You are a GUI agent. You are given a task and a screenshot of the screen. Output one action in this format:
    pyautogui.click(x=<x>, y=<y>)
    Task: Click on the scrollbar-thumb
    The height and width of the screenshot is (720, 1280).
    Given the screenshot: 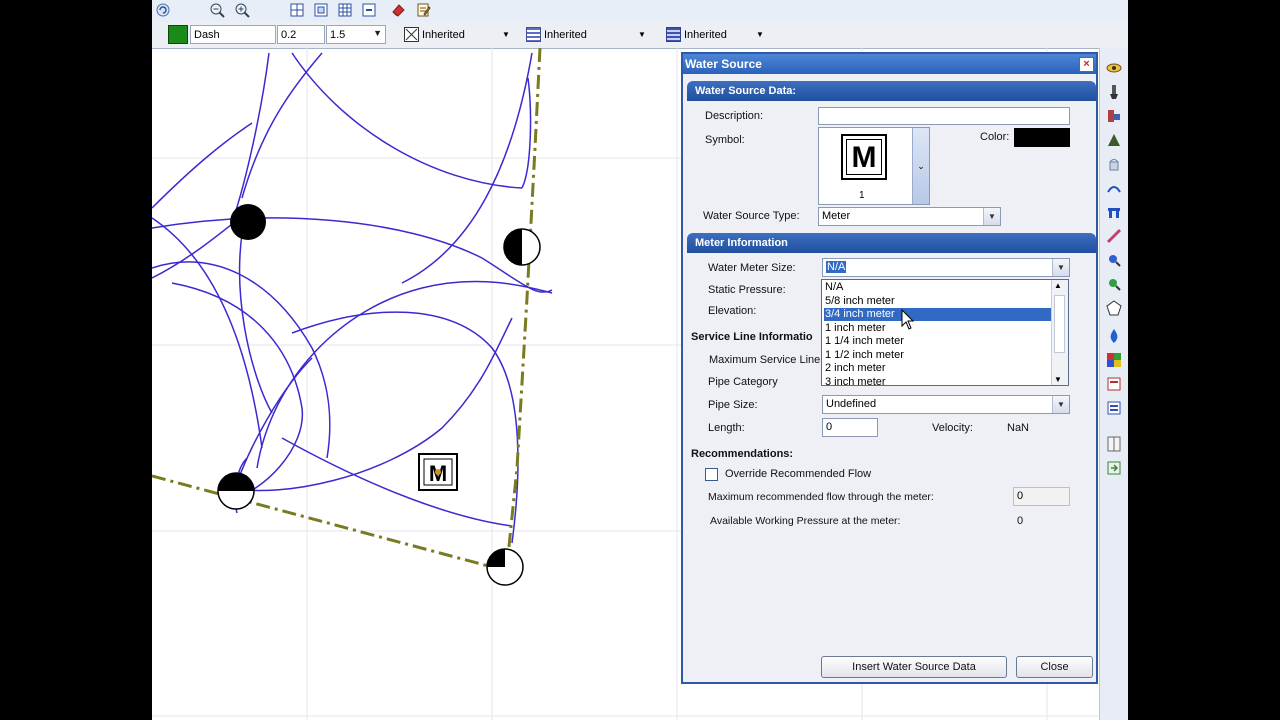 What is the action you would take?
    pyautogui.click(x=1059, y=324)
    